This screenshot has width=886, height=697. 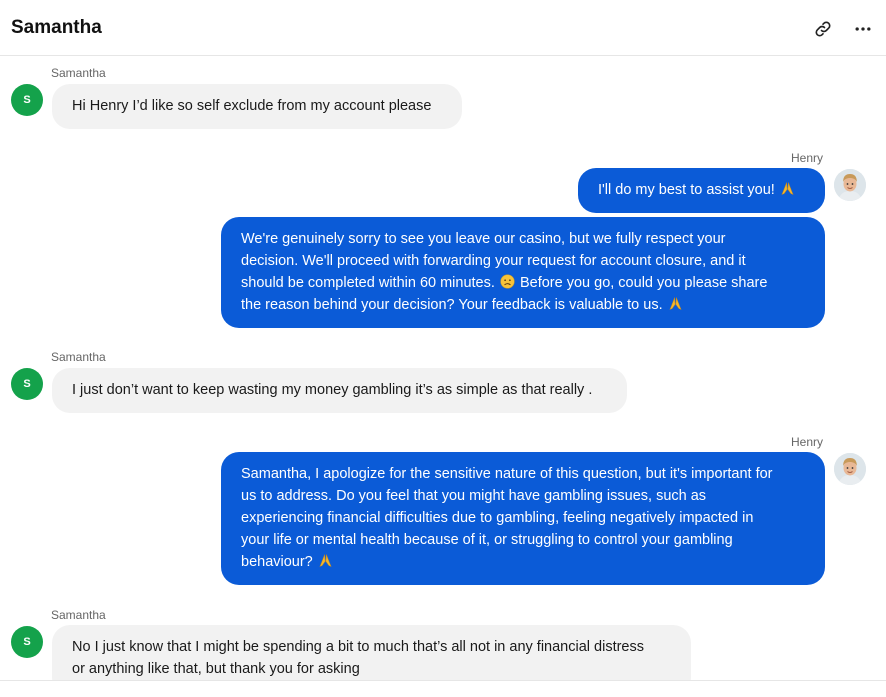 I want to click on copy-link-button, so click(x=823, y=29).